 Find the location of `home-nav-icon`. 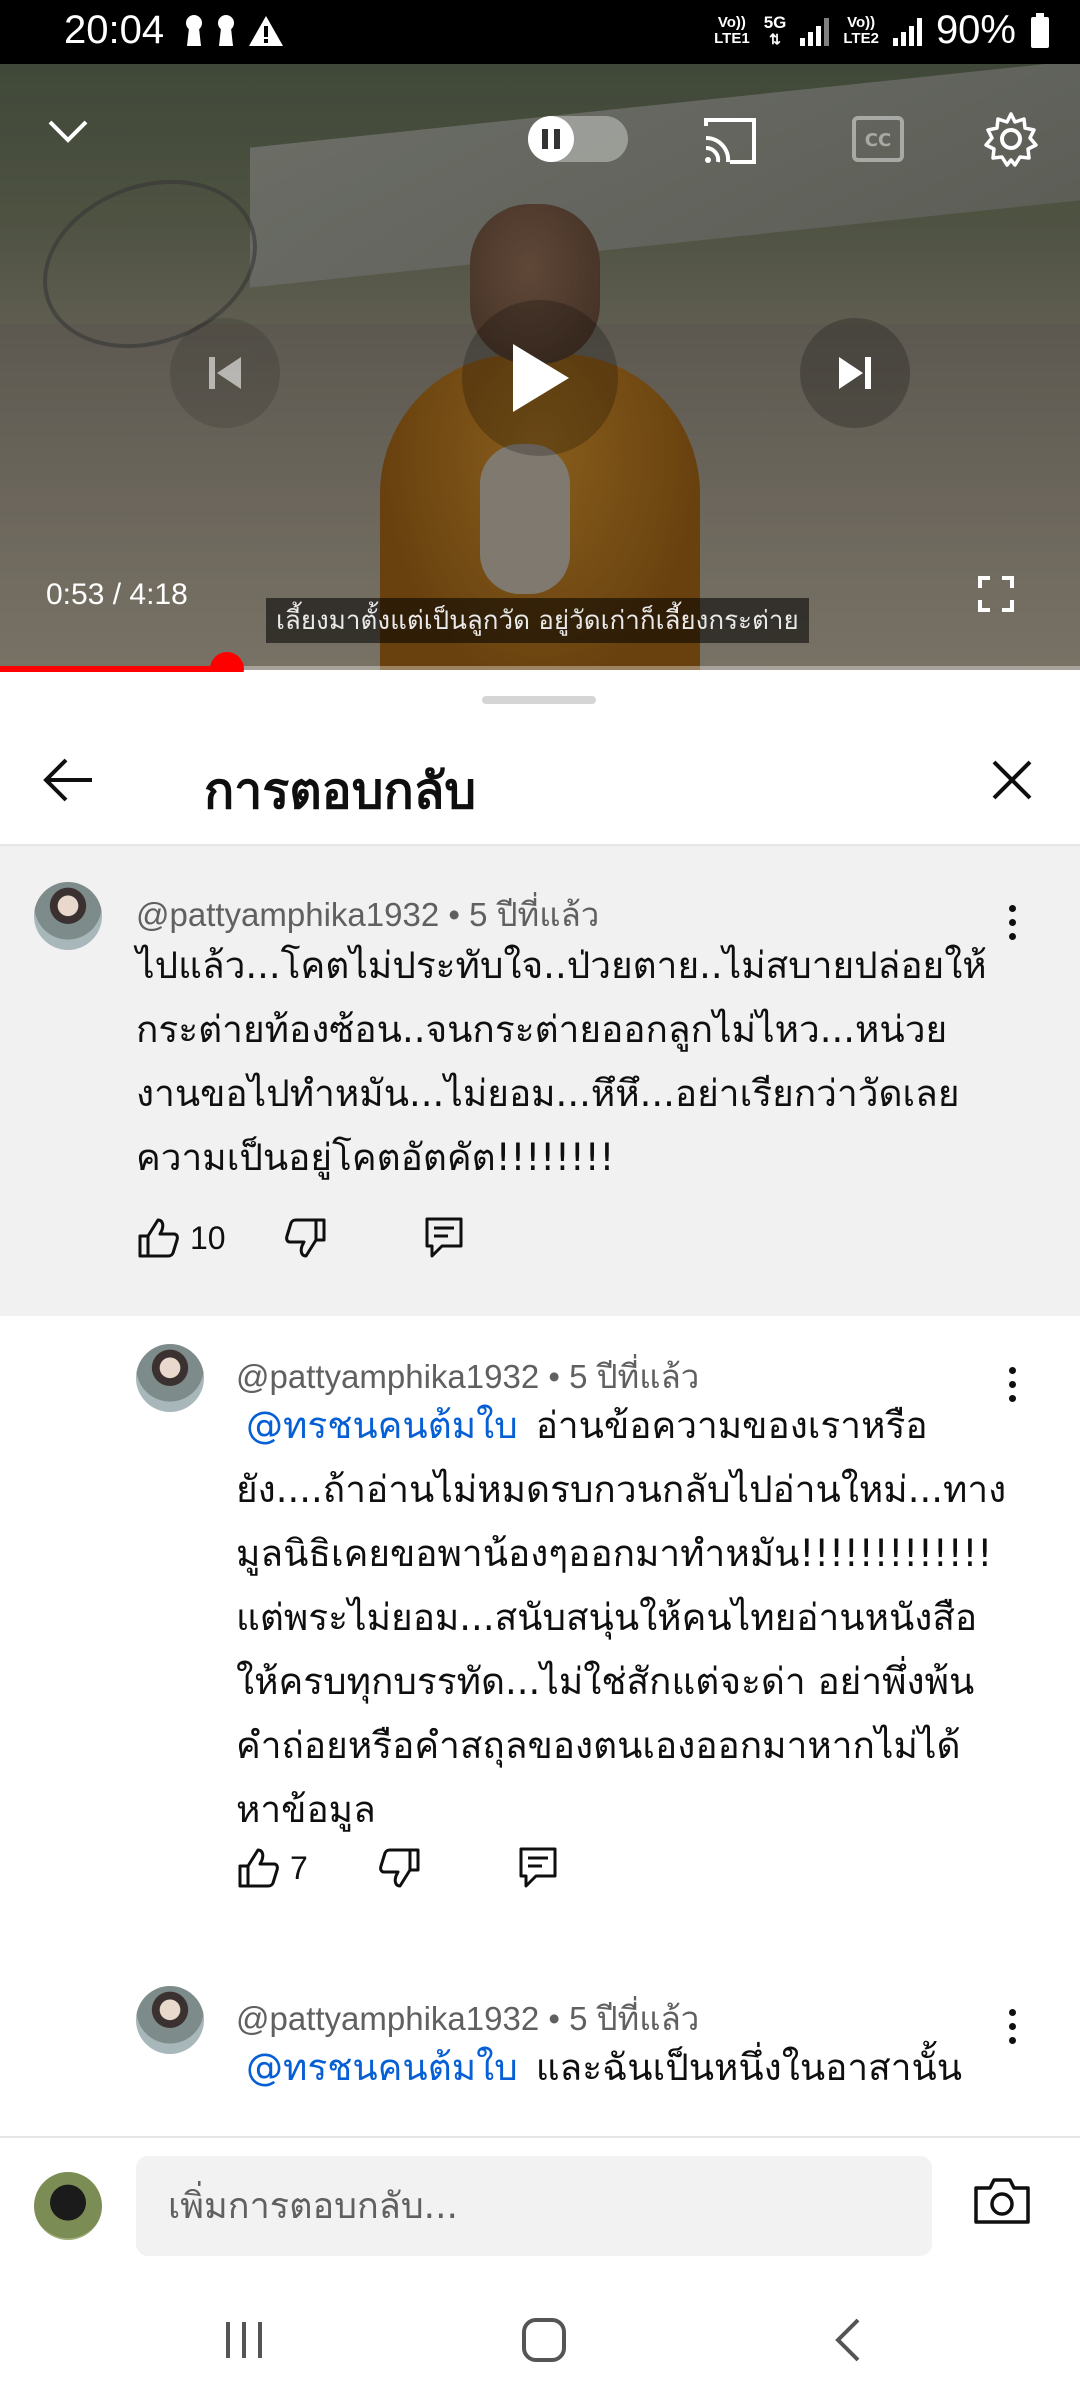

home-nav-icon is located at coordinates (544, 2340).